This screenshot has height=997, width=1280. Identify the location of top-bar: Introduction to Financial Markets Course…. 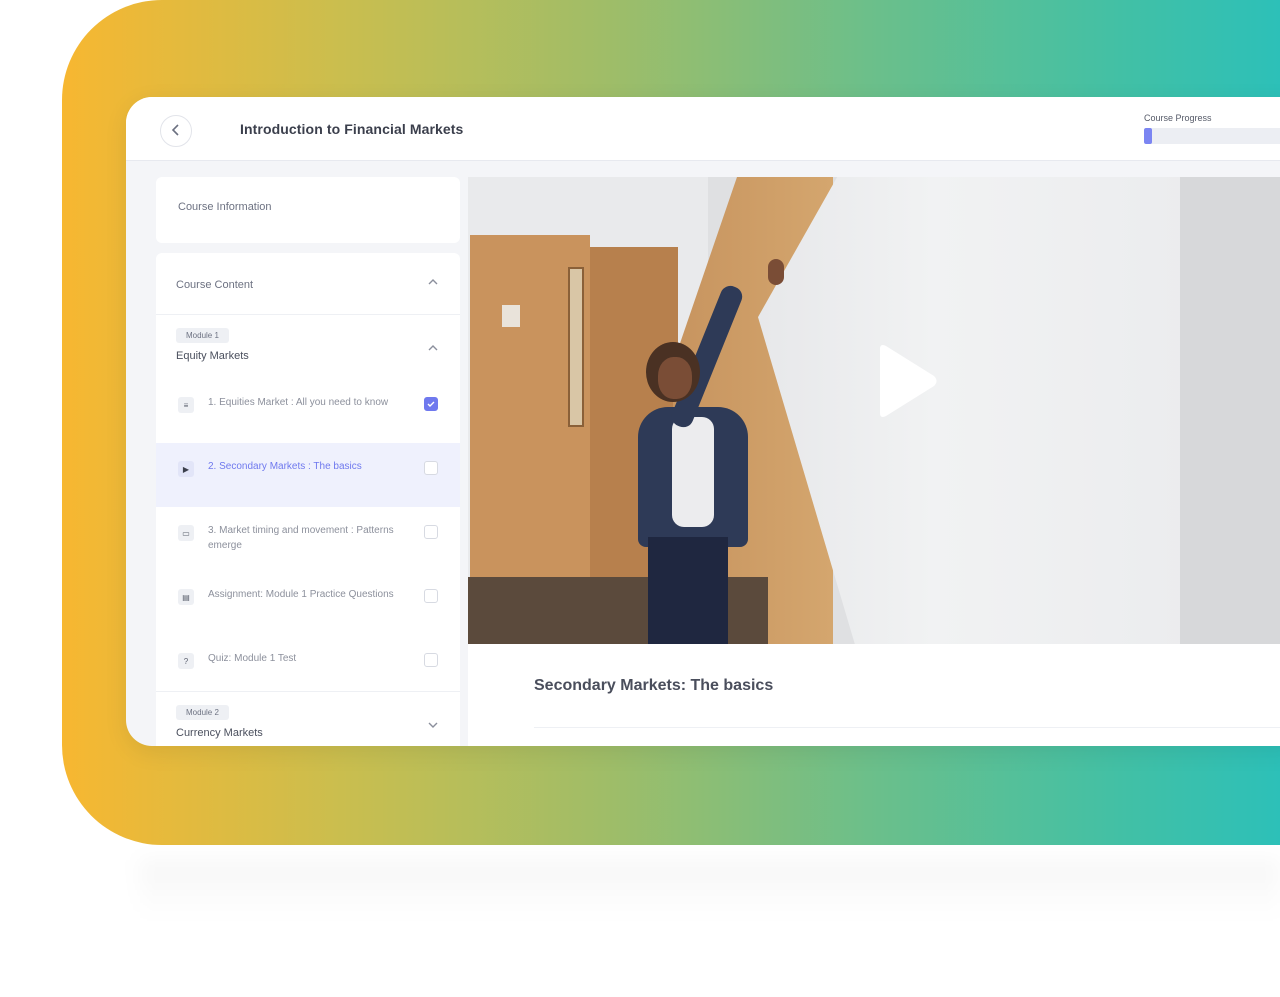
(703, 129).